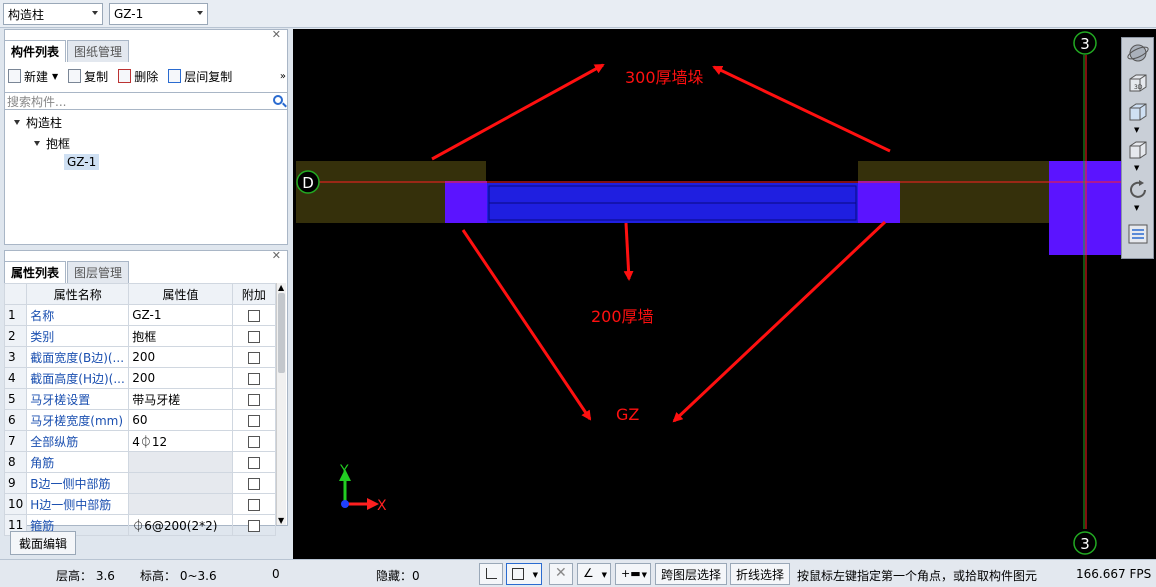  I want to click on arrow-gz-right, so click(779, 321).